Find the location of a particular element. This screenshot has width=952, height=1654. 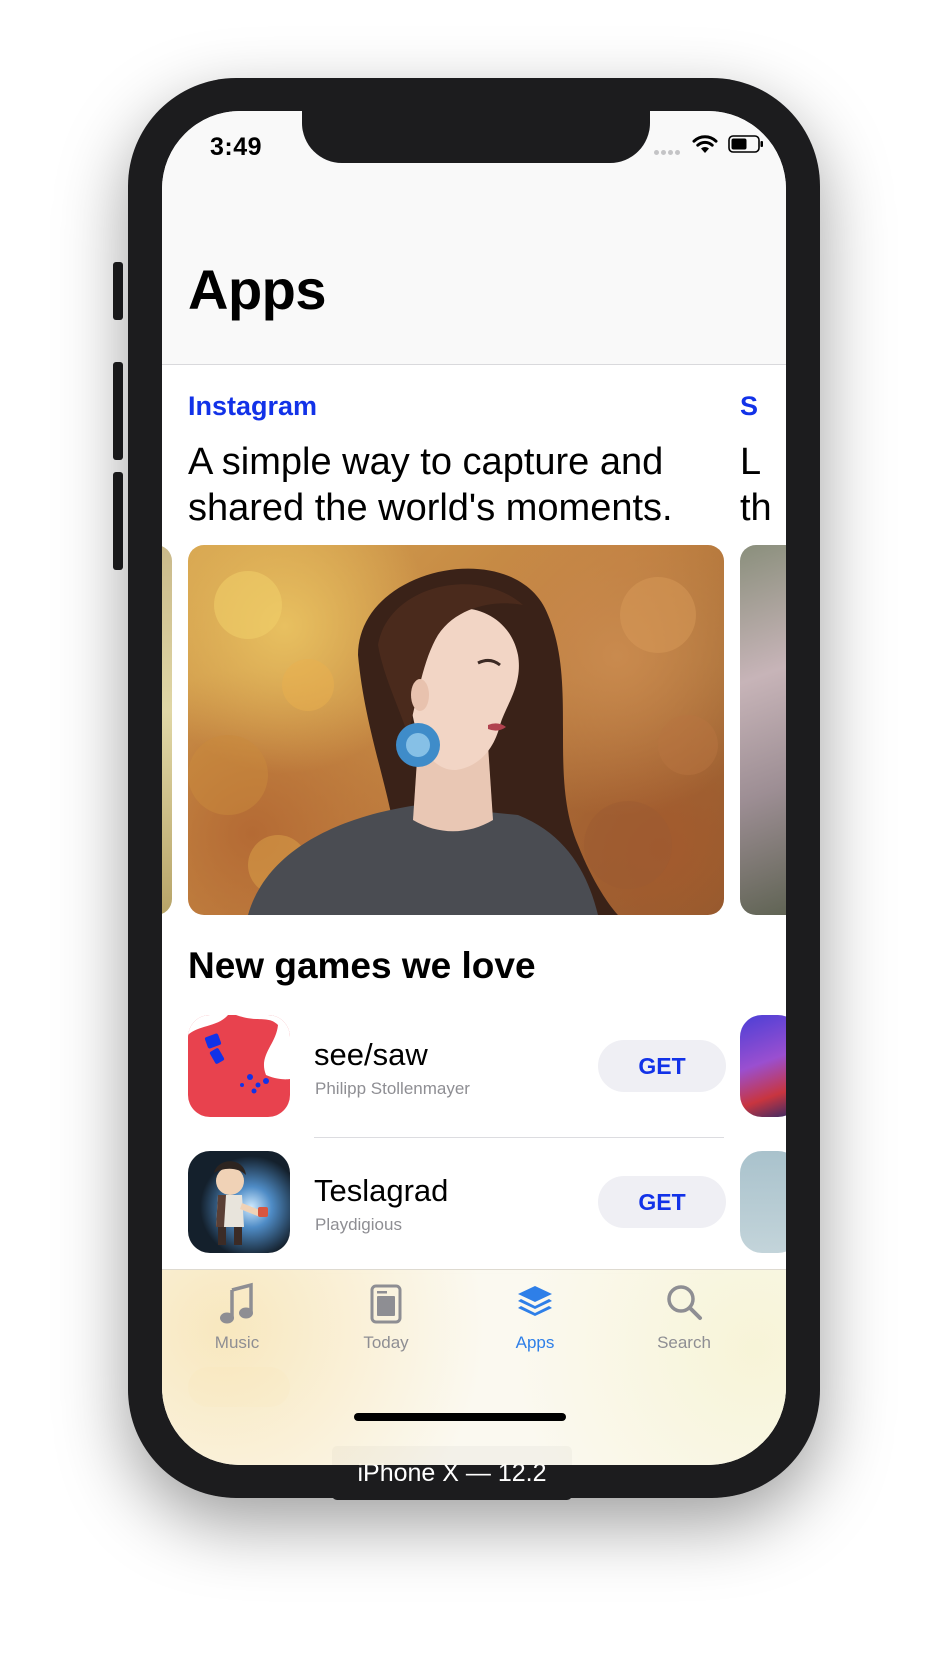

game-name: Teslagrad is located at coordinates (381, 1190).